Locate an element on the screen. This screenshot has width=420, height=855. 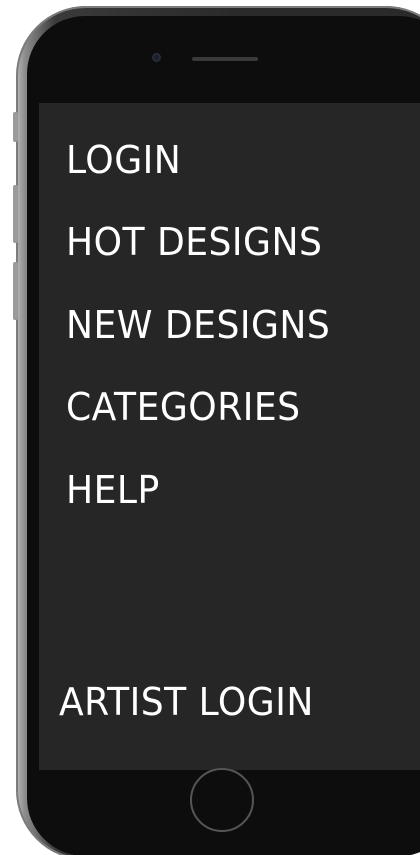
home-button is located at coordinates (222, 800).